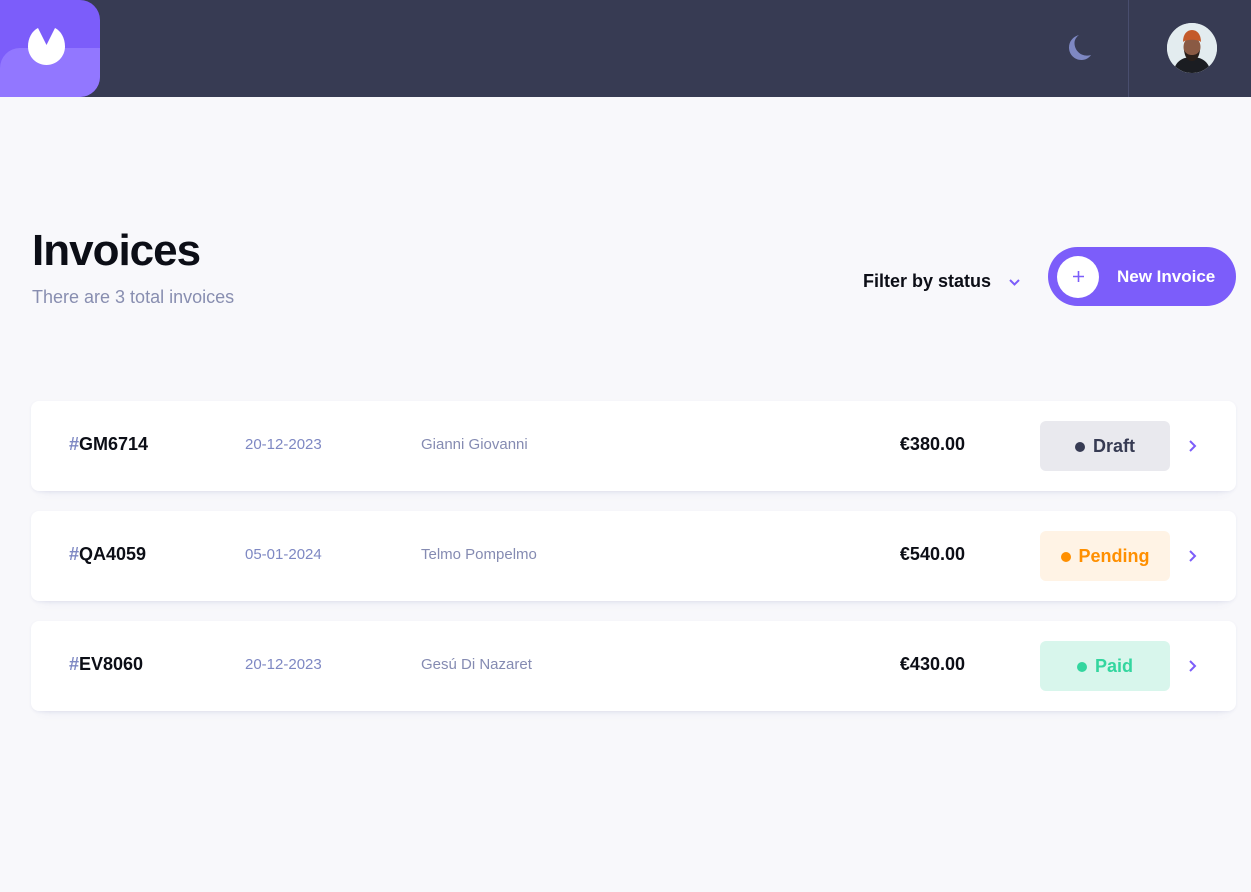 Image resolution: width=1251 pixels, height=892 pixels. I want to click on brand-logo, so click(50, 48).